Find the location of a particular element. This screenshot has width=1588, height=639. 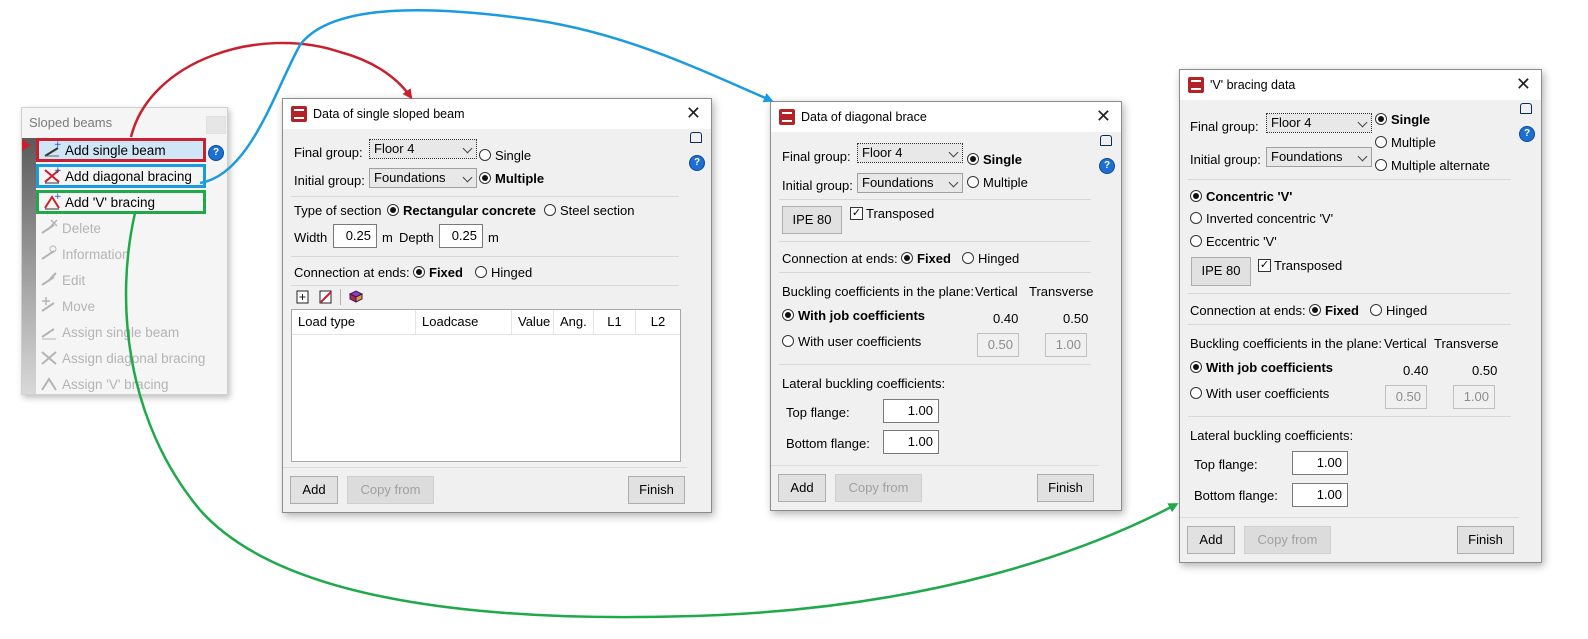

selection-pointer-icon is located at coordinates (26, 145).